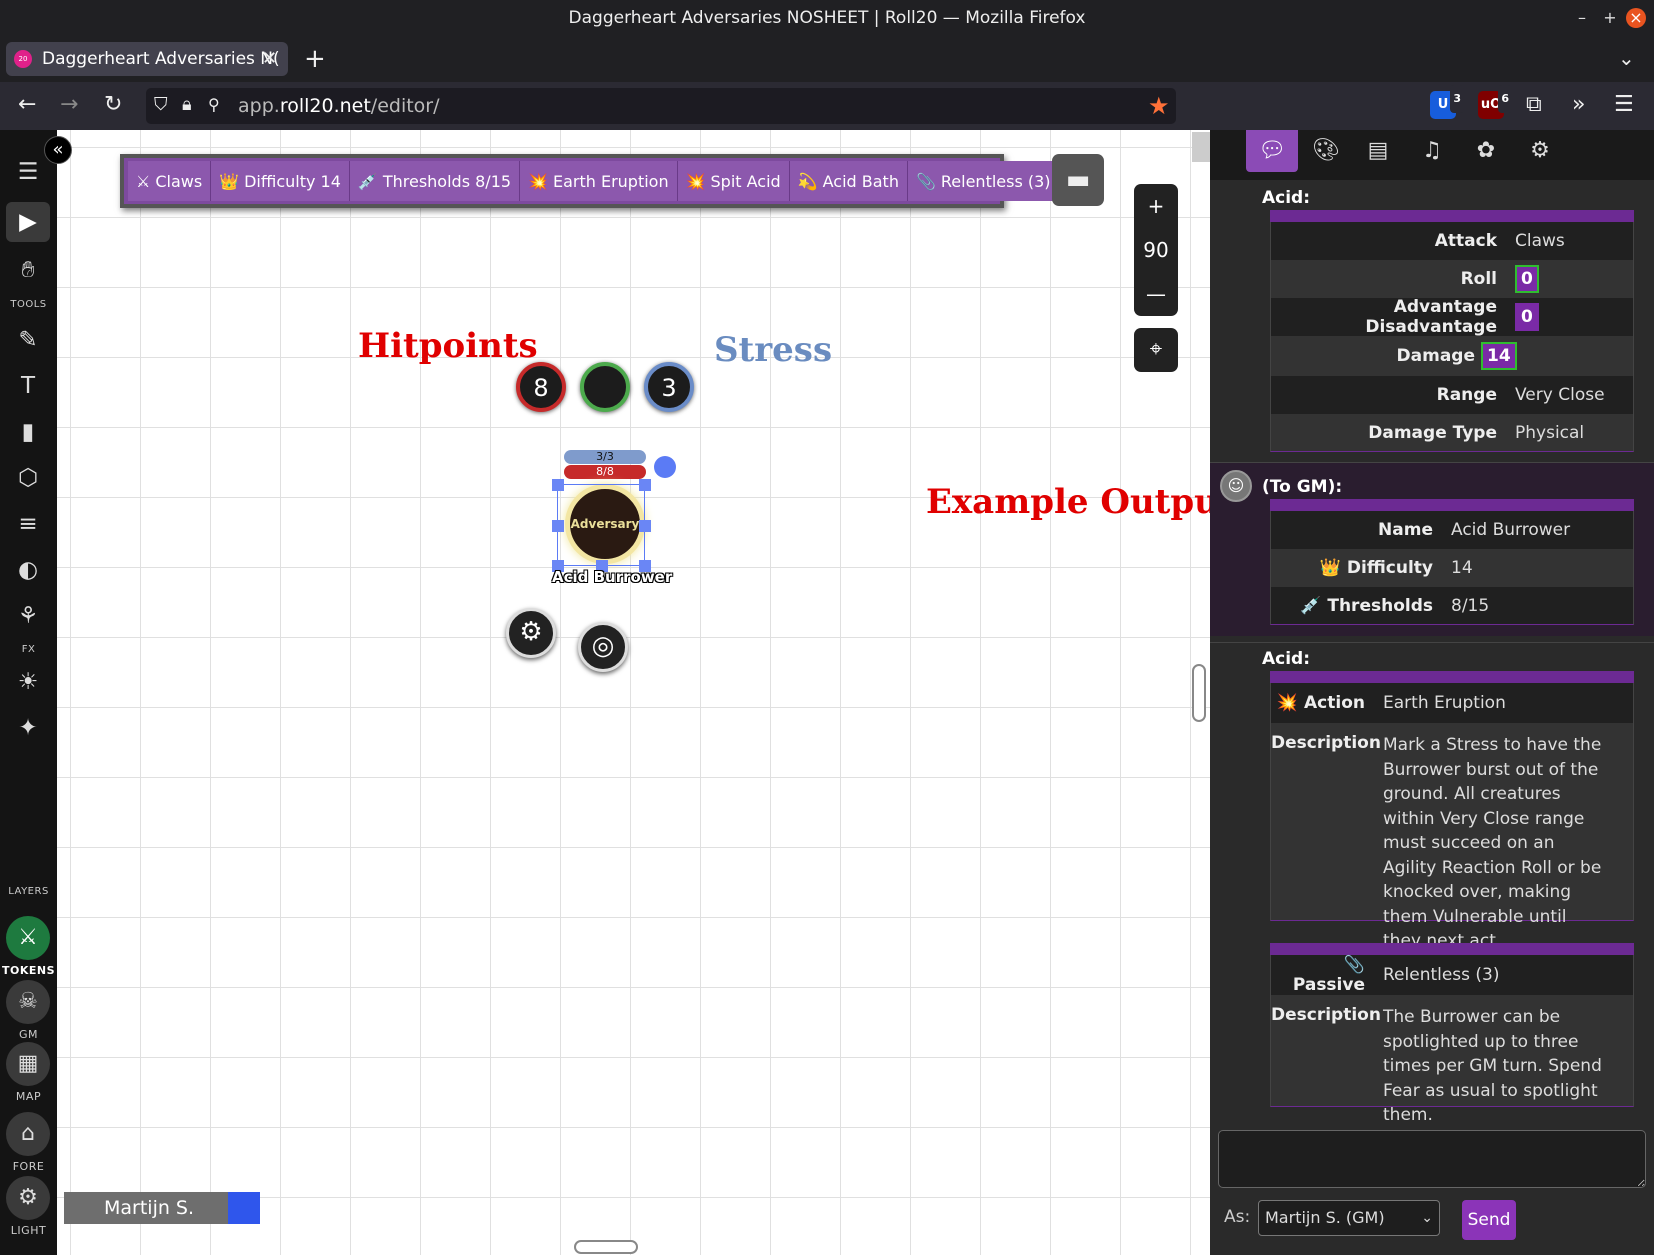 Image resolution: width=1654 pixels, height=1255 pixels. What do you see at coordinates (1302, 487) in the screenshot?
I see `message-sender: (To GM):` at bounding box center [1302, 487].